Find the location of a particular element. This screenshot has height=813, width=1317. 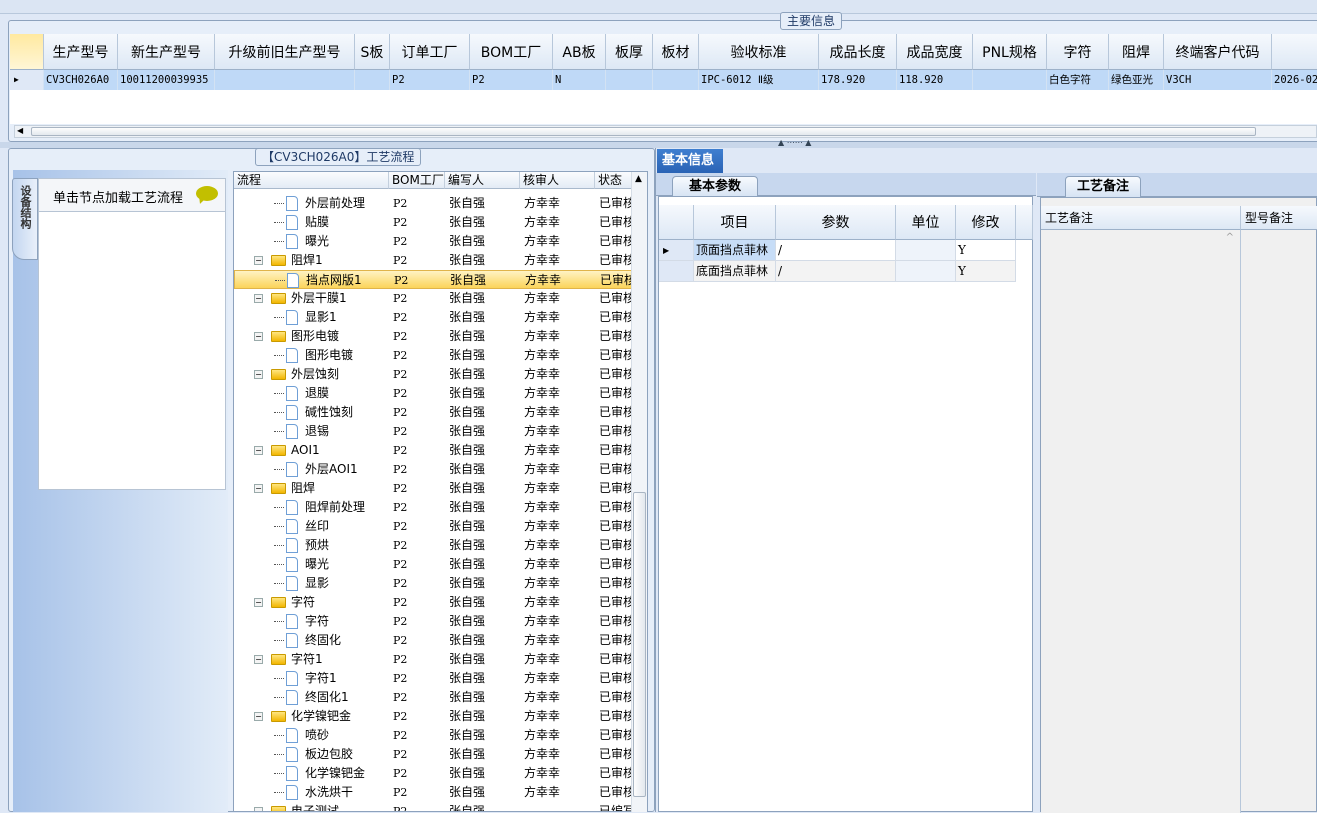

tree-row: − 字符1 P2 张自强 方幸幸 已审核 is located at coordinates (433, 659).